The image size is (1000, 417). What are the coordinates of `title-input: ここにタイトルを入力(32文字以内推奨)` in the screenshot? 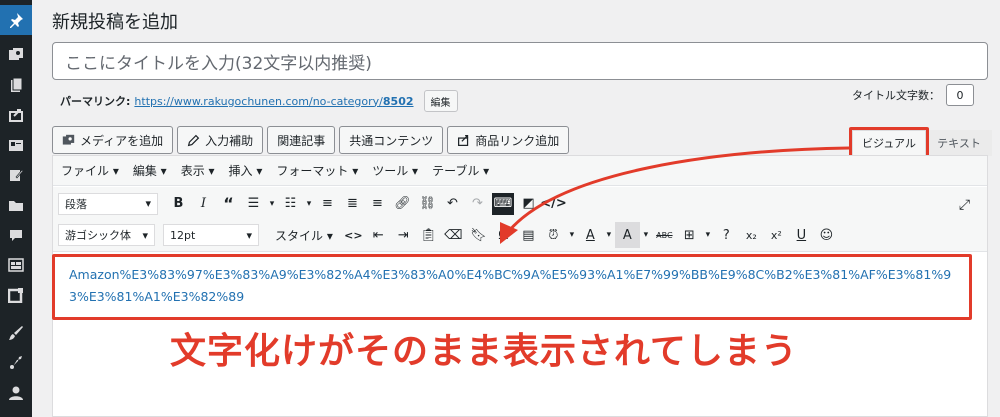 It's located at (520, 61).